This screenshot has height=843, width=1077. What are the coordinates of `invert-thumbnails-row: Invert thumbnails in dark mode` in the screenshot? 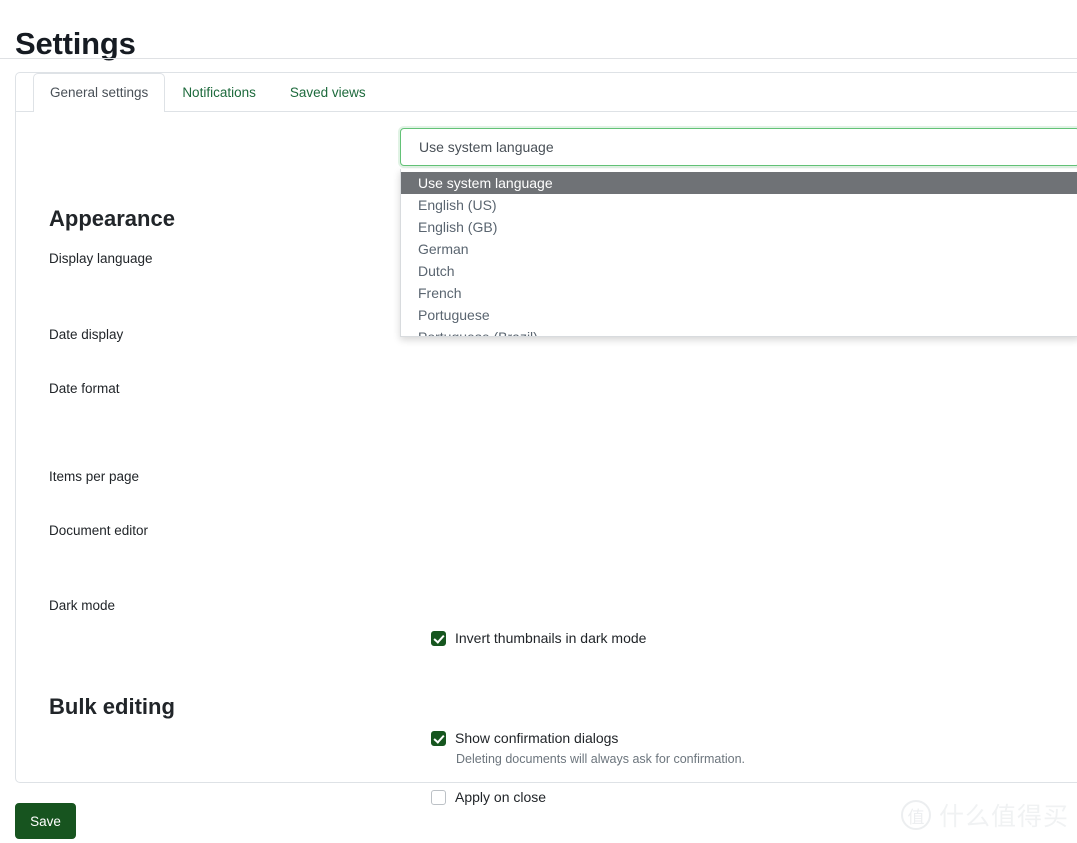 It's located at (538, 638).